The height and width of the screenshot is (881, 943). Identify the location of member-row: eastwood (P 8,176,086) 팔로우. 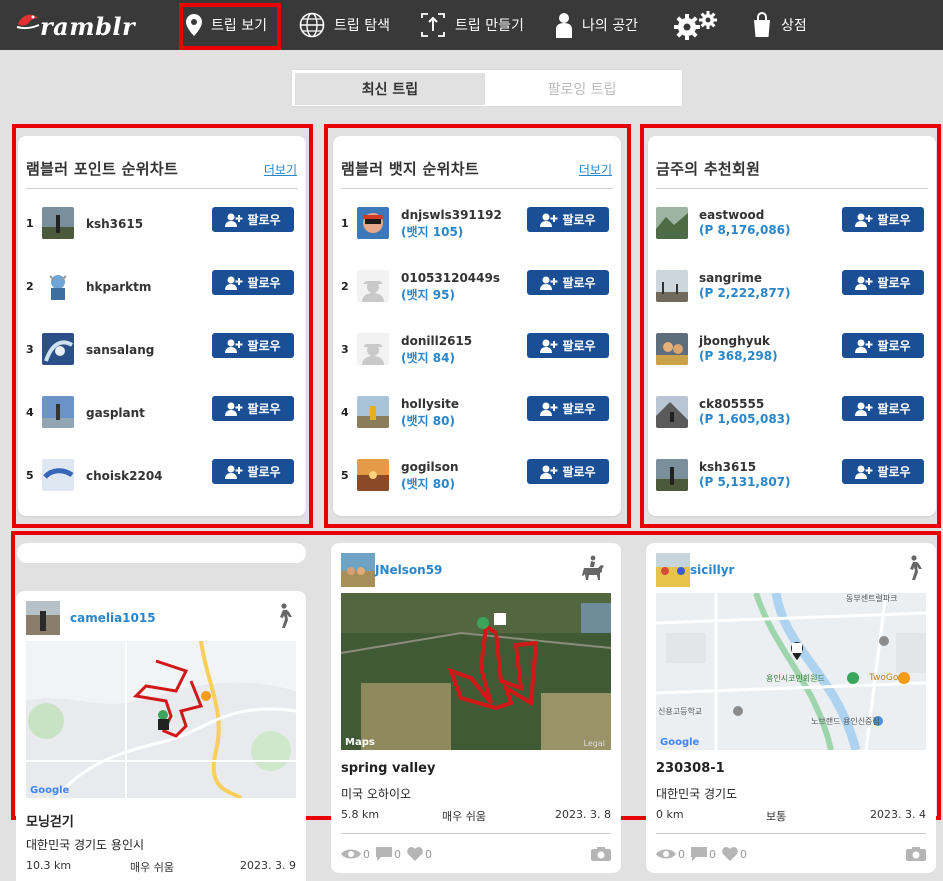
(792, 225).